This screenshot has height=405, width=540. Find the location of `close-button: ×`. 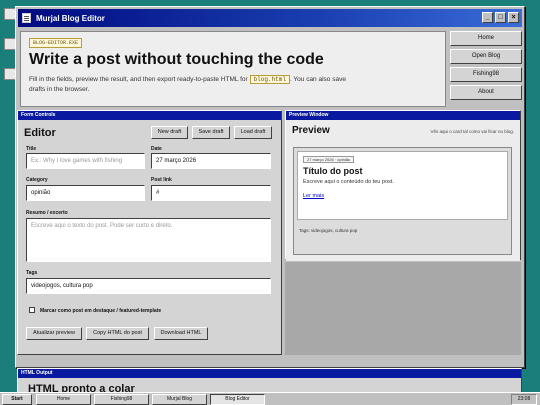

close-button: × is located at coordinates (513, 17).